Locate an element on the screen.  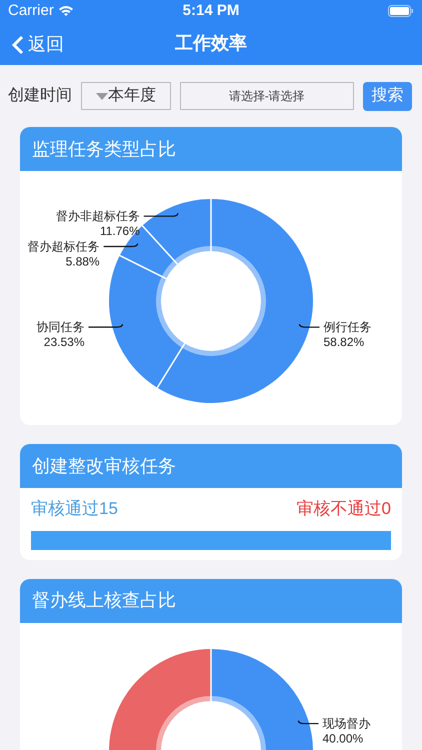
card-header: 创建整改审核任务 is located at coordinates (211, 466).